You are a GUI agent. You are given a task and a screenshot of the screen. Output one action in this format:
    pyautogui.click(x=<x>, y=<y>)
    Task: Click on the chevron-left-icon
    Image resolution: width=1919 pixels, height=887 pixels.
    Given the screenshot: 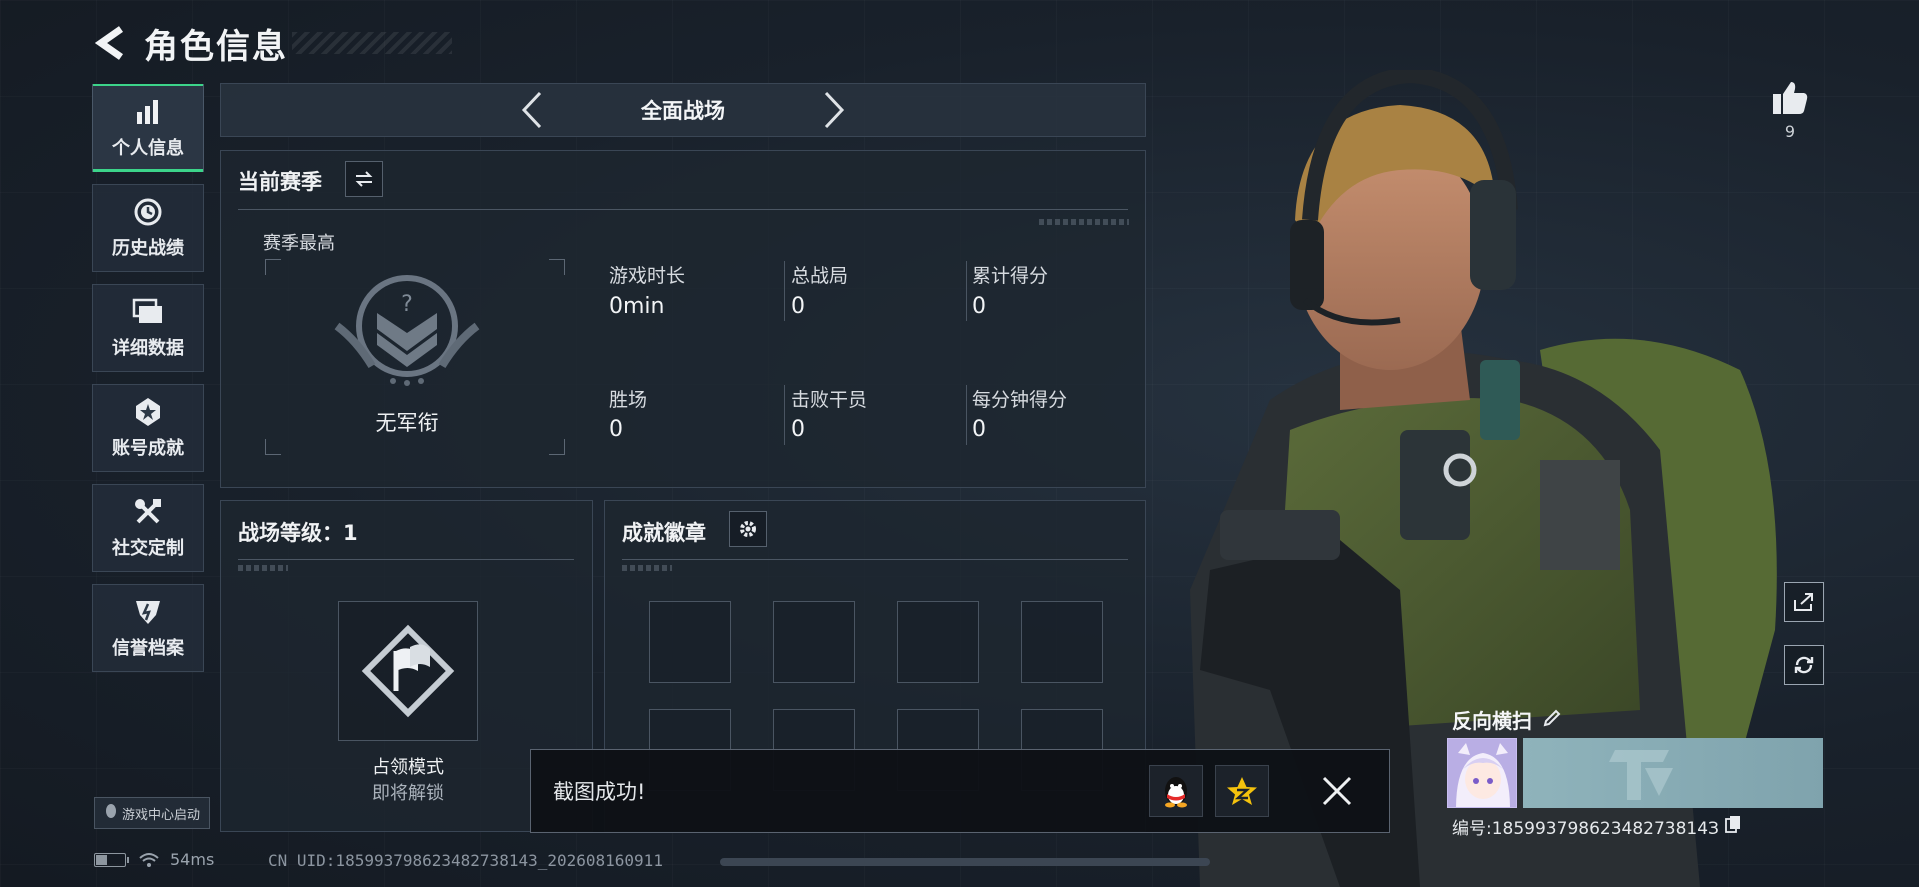 What is the action you would take?
    pyautogui.click(x=531, y=110)
    